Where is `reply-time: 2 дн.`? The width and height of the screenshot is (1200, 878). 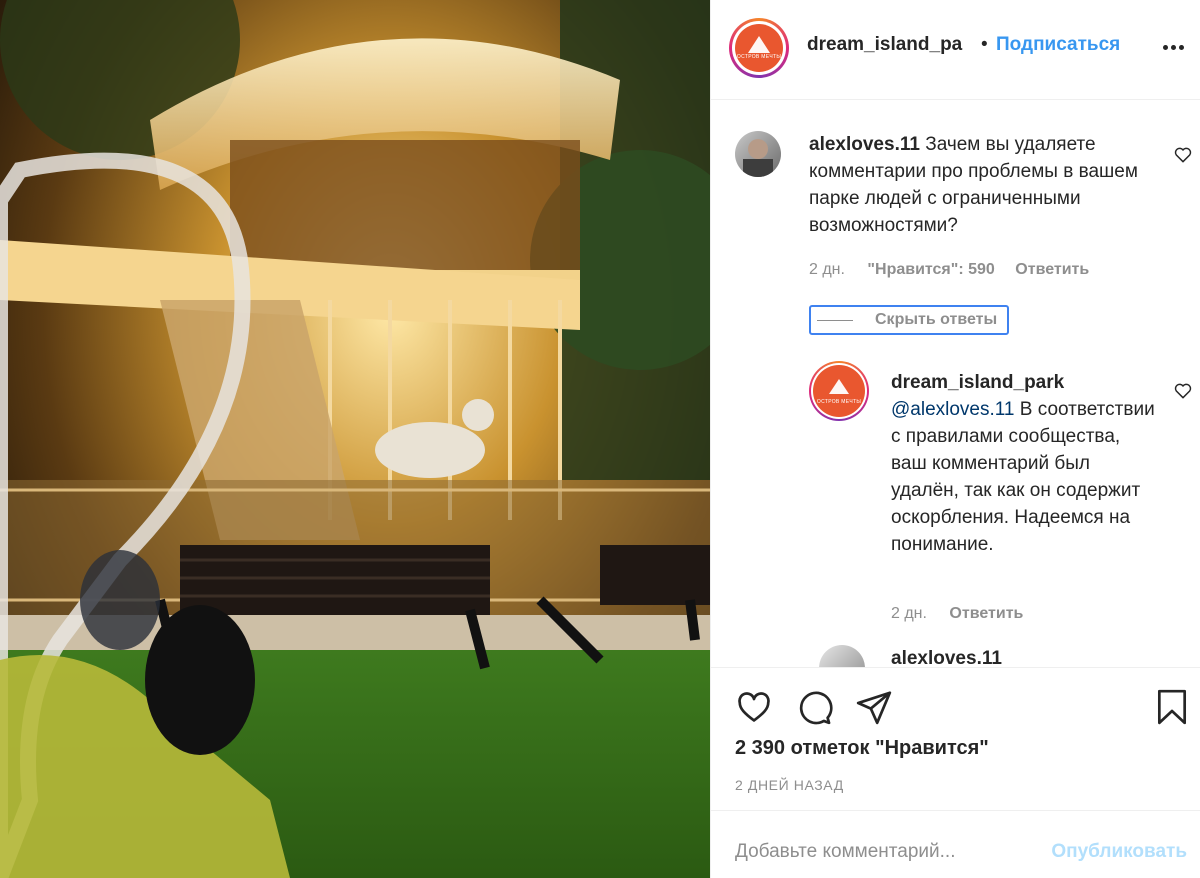 reply-time: 2 дн. is located at coordinates (909, 613).